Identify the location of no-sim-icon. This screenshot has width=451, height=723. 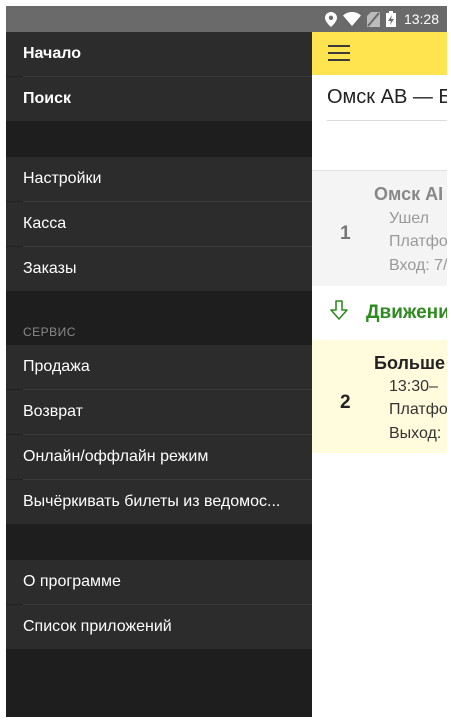
(373, 19).